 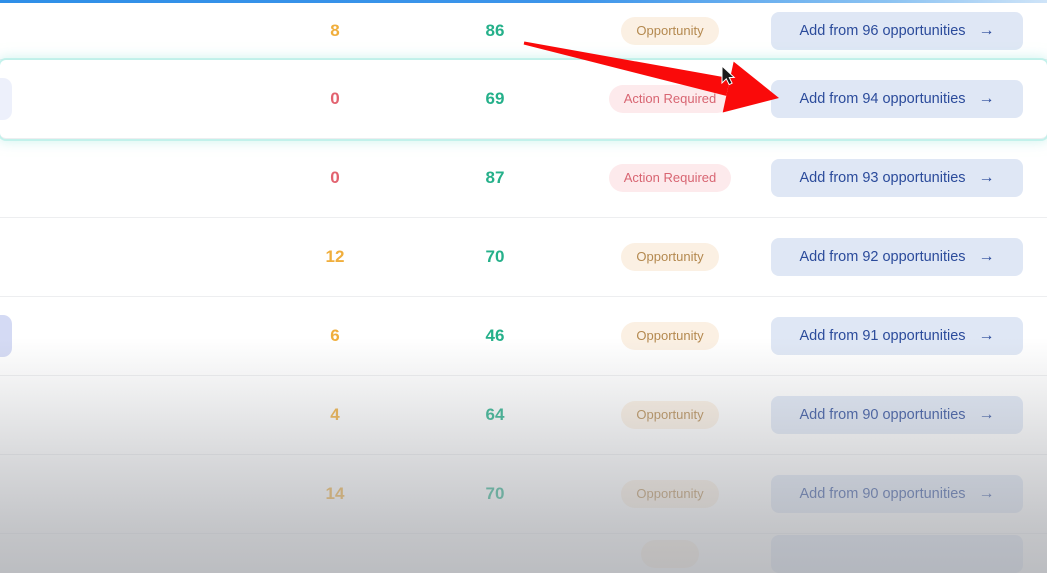 What do you see at coordinates (335, 414) in the screenshot?
I see `cell-count-primary: 4` at bounding box center [335, 414].